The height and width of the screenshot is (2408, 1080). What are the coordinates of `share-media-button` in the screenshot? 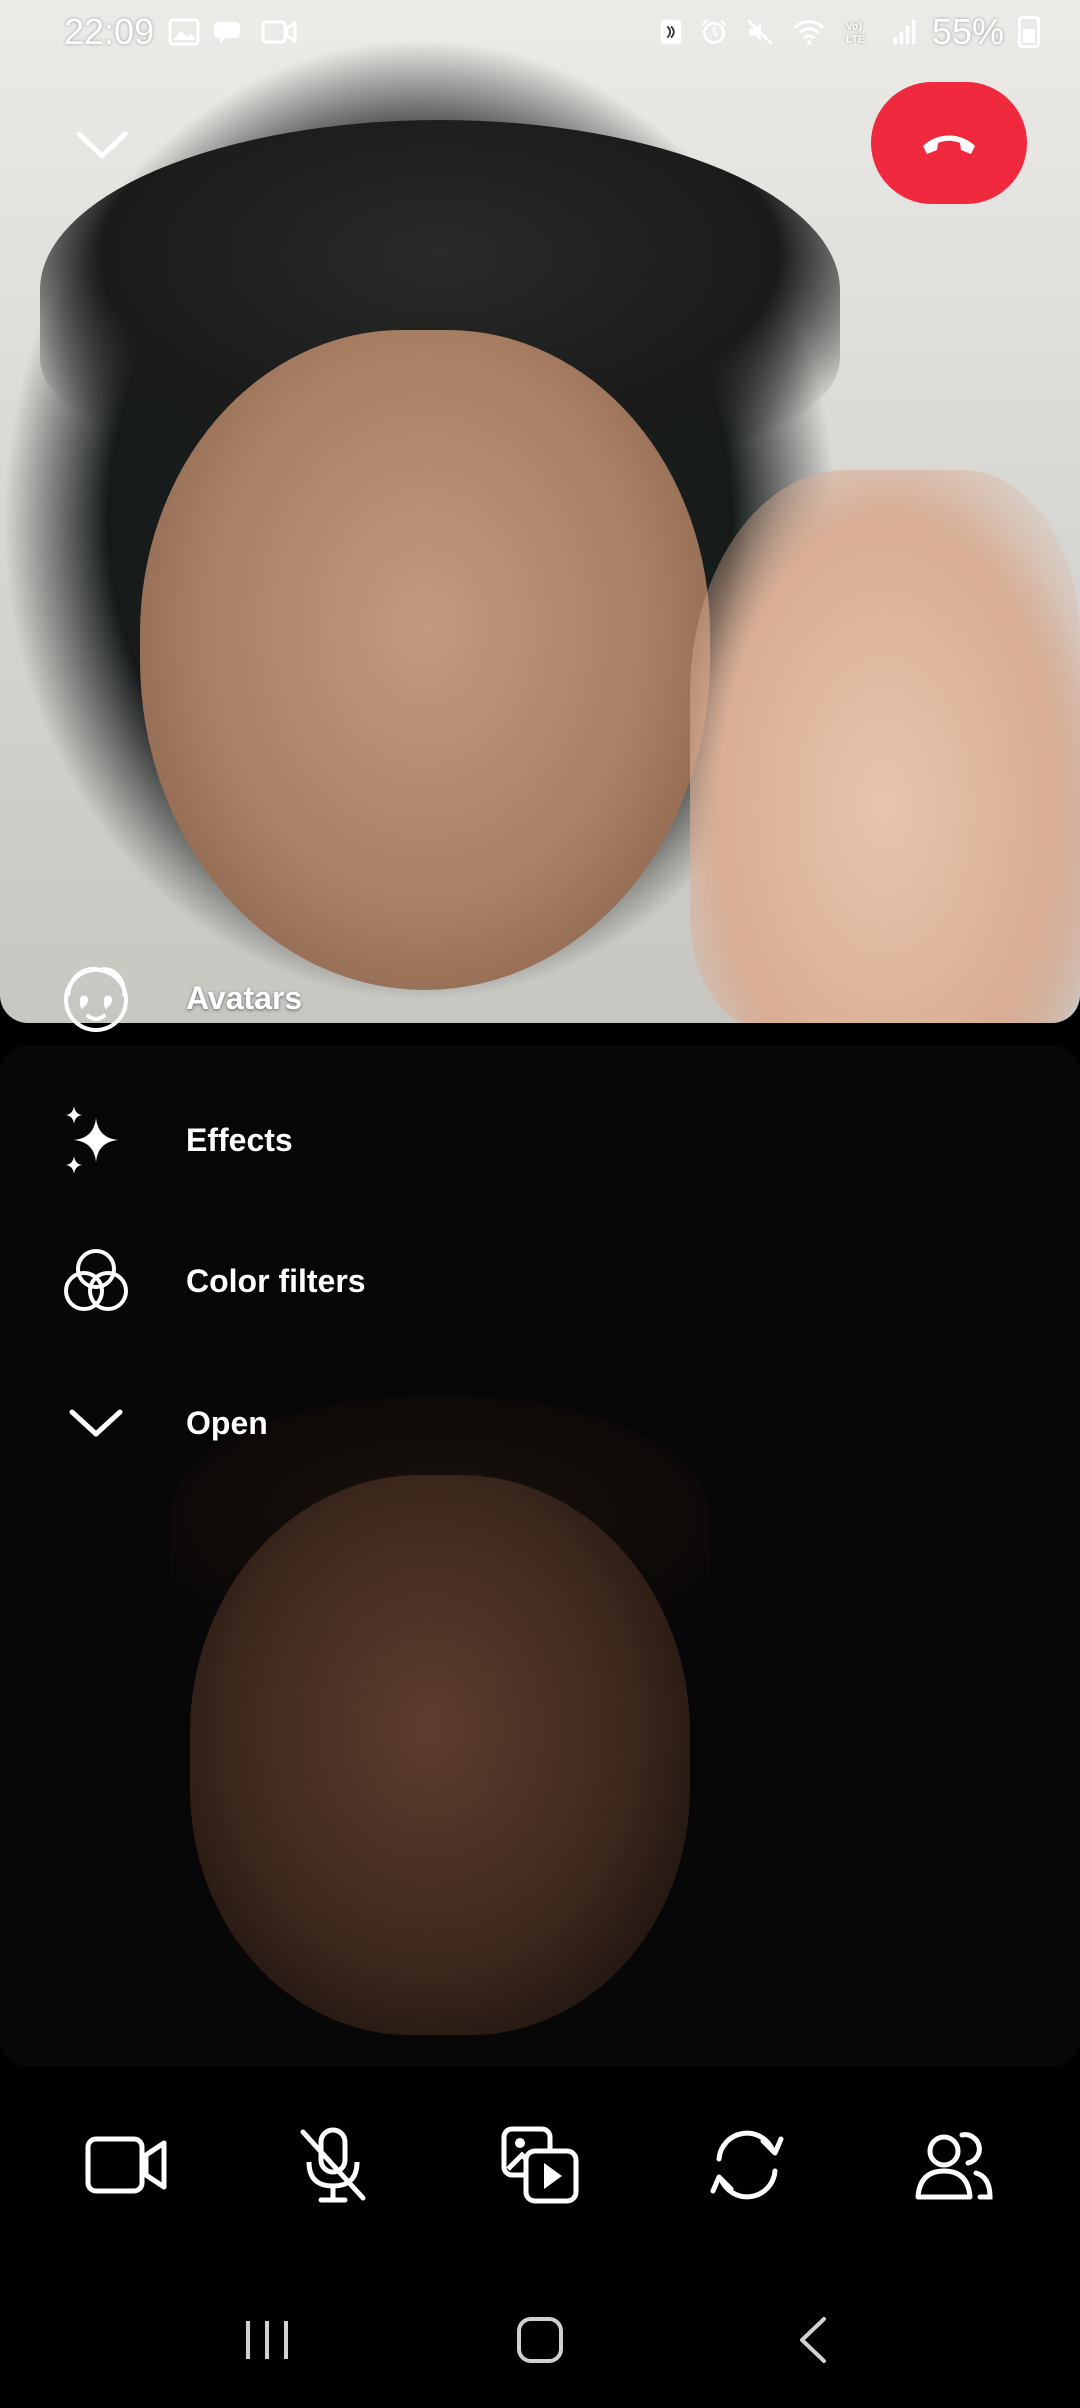 It's located at (540, 2165).